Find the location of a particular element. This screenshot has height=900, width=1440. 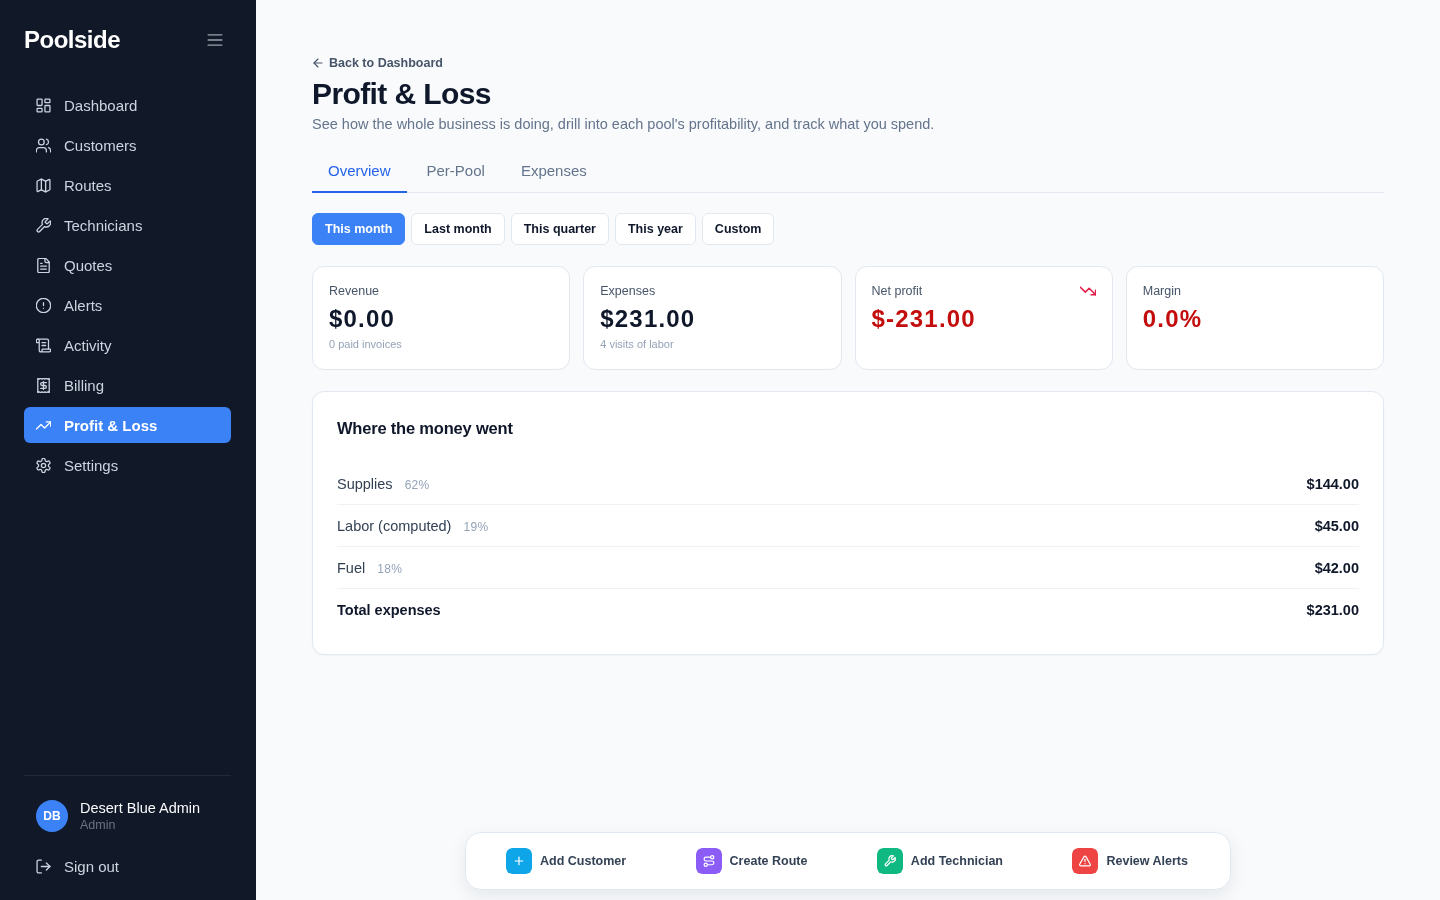

nav-item: Settings is located at coordinates (127, 465).